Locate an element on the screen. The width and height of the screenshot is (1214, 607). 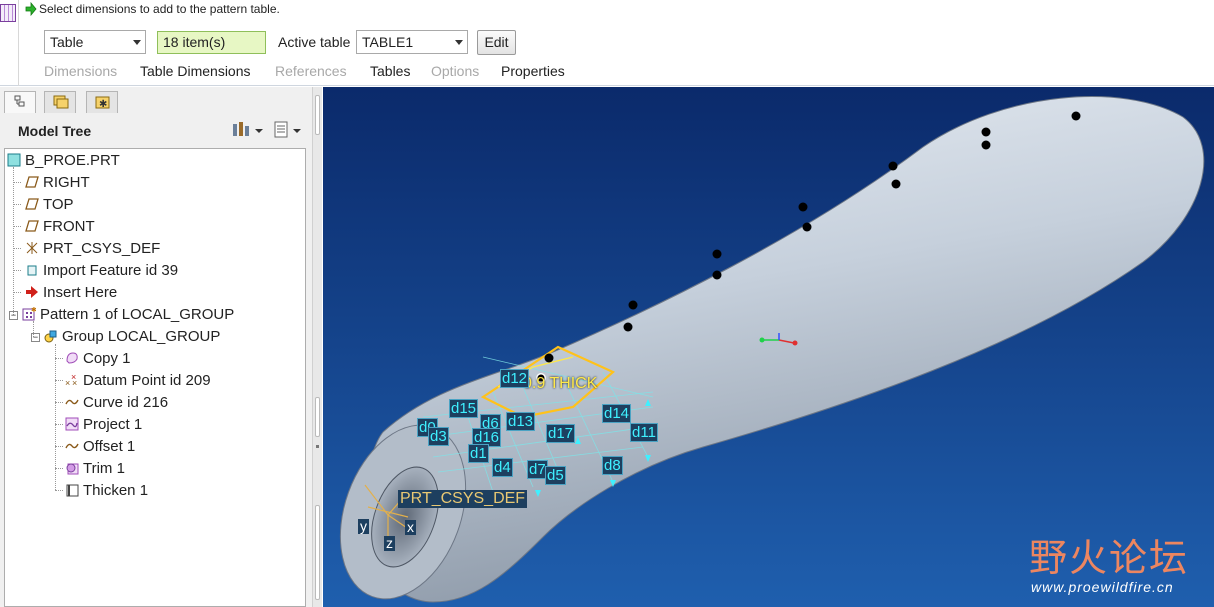
group-icon is located at coordinates (50, 336).